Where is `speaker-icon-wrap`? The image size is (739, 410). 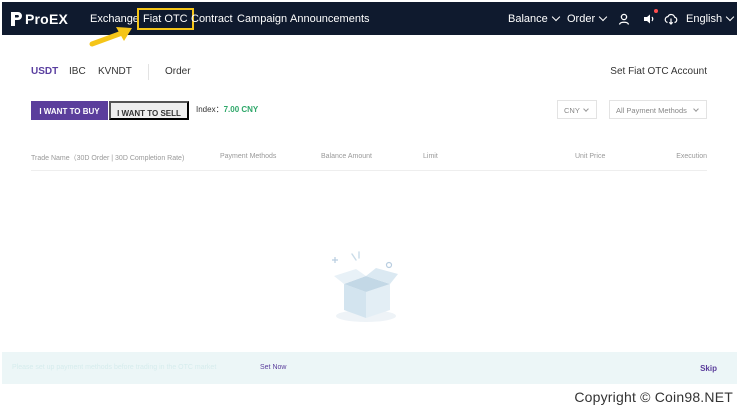 speaker-icon-wrap is located at coordinates (650, 17).